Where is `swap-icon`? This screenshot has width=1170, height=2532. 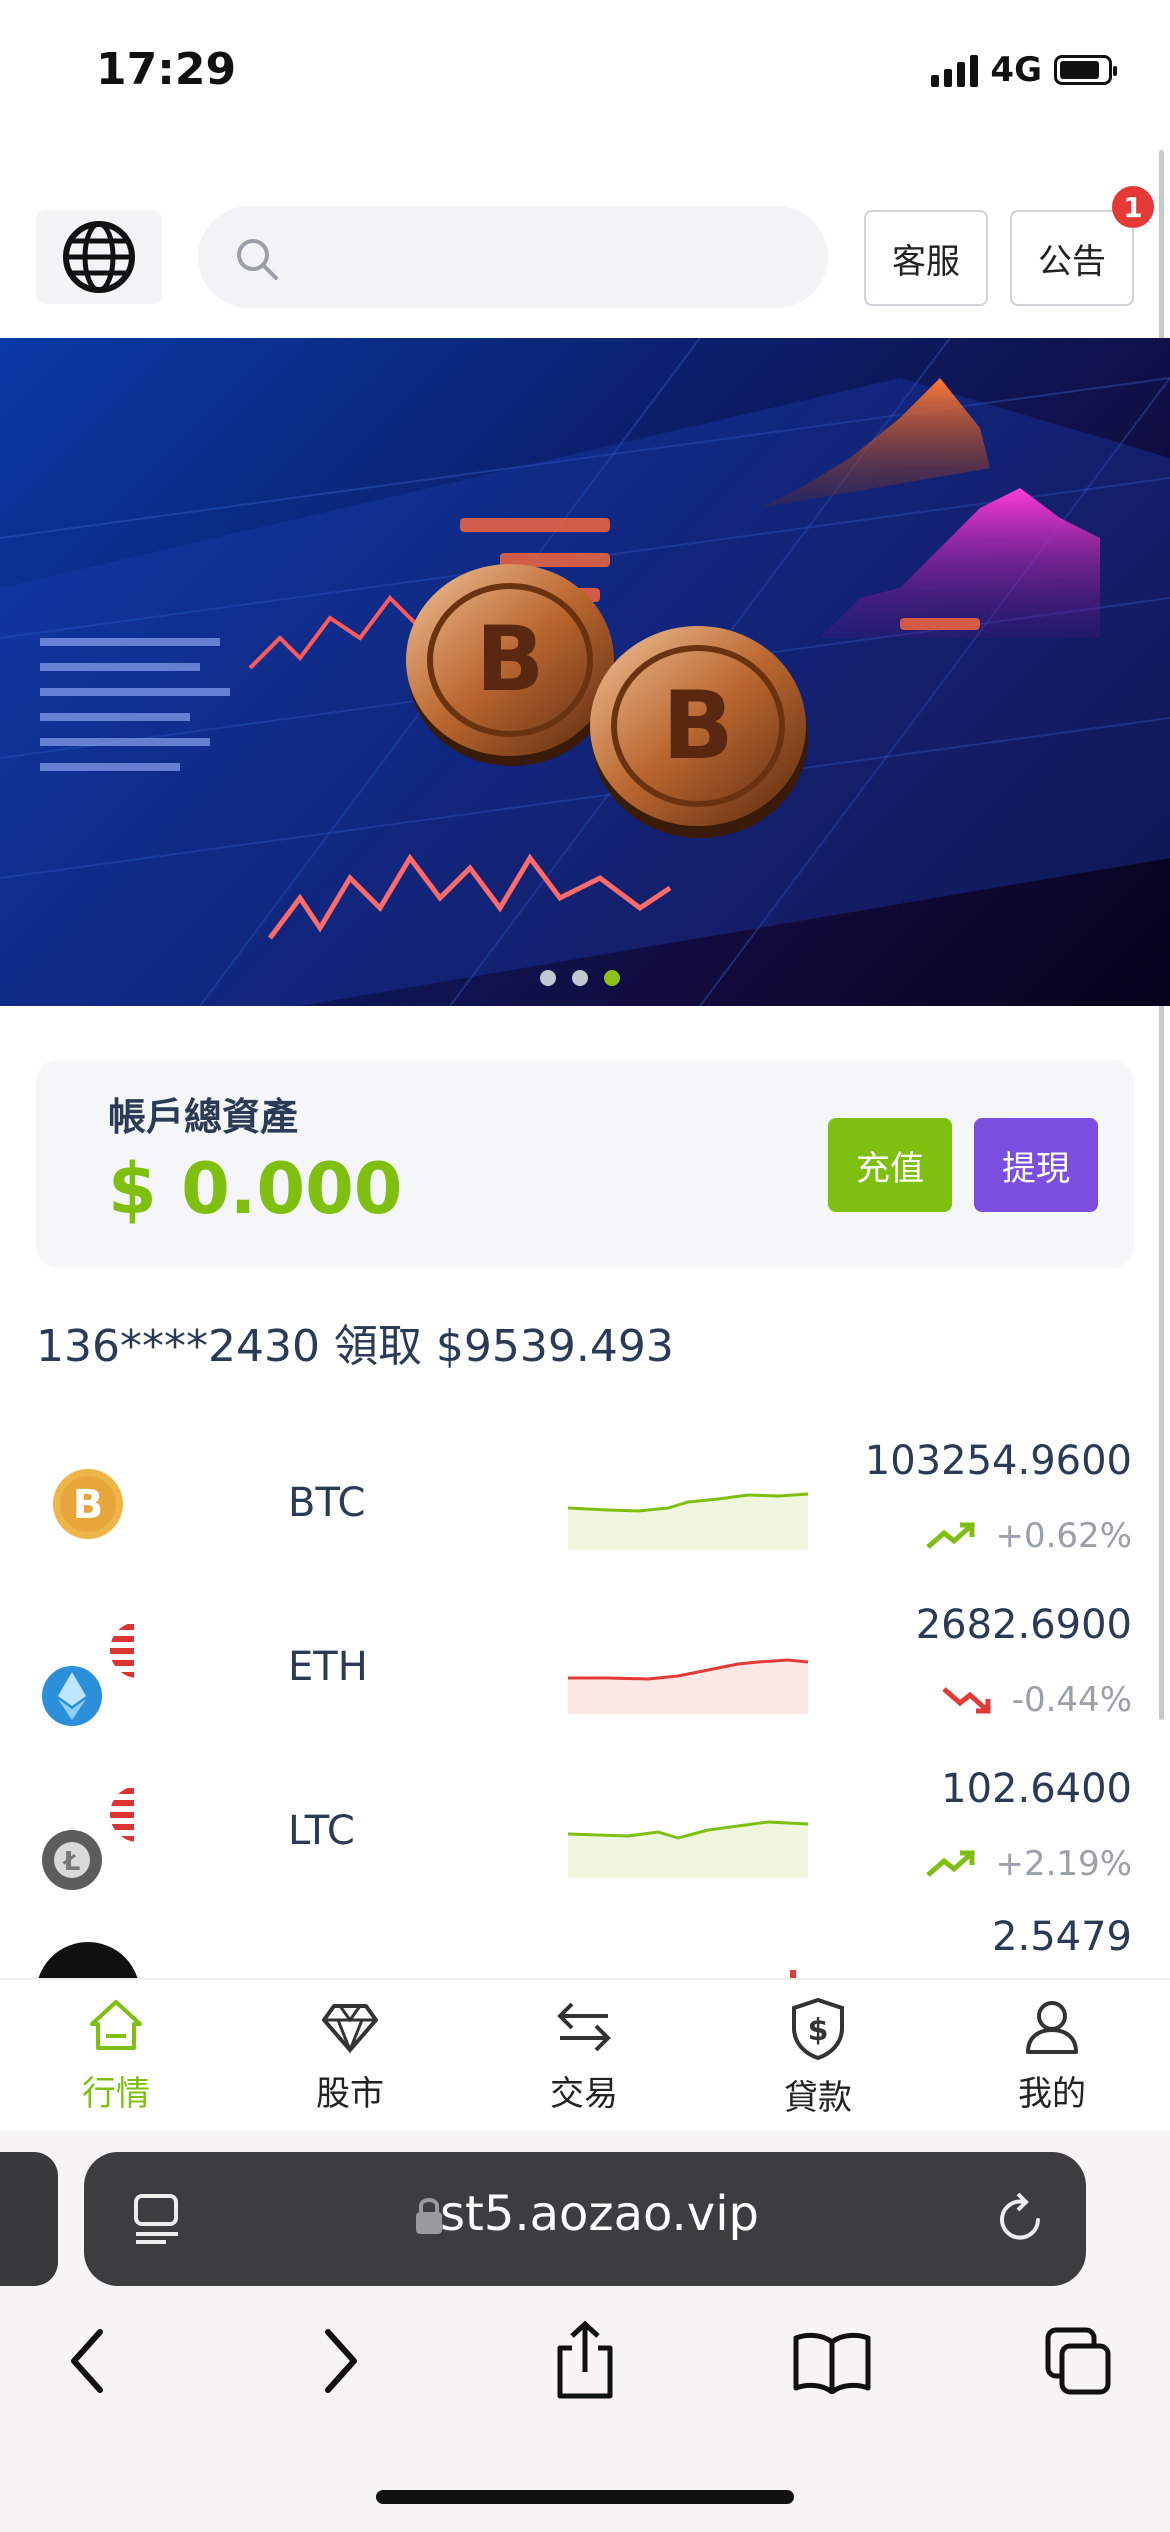 swap-icon is located at coordinates (584, 2027).